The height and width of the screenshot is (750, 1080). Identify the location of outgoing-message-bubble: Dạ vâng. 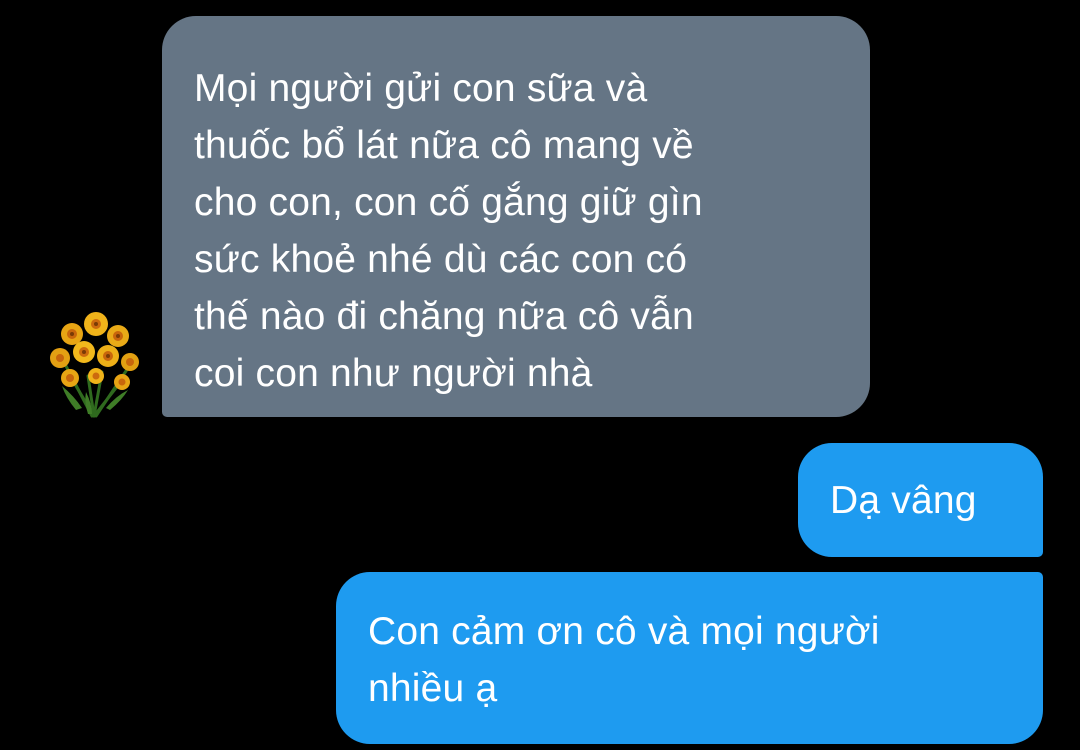
(920, 500).